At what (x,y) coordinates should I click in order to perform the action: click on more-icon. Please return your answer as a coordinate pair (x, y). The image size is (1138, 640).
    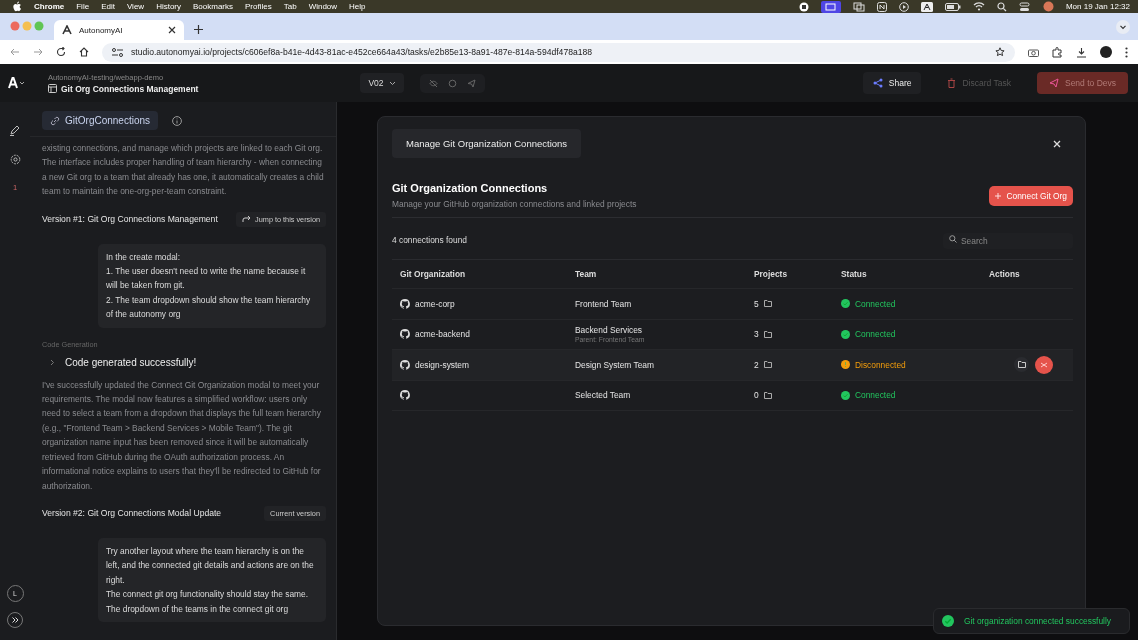
    Looking at the image, I should click on (1126, 52).